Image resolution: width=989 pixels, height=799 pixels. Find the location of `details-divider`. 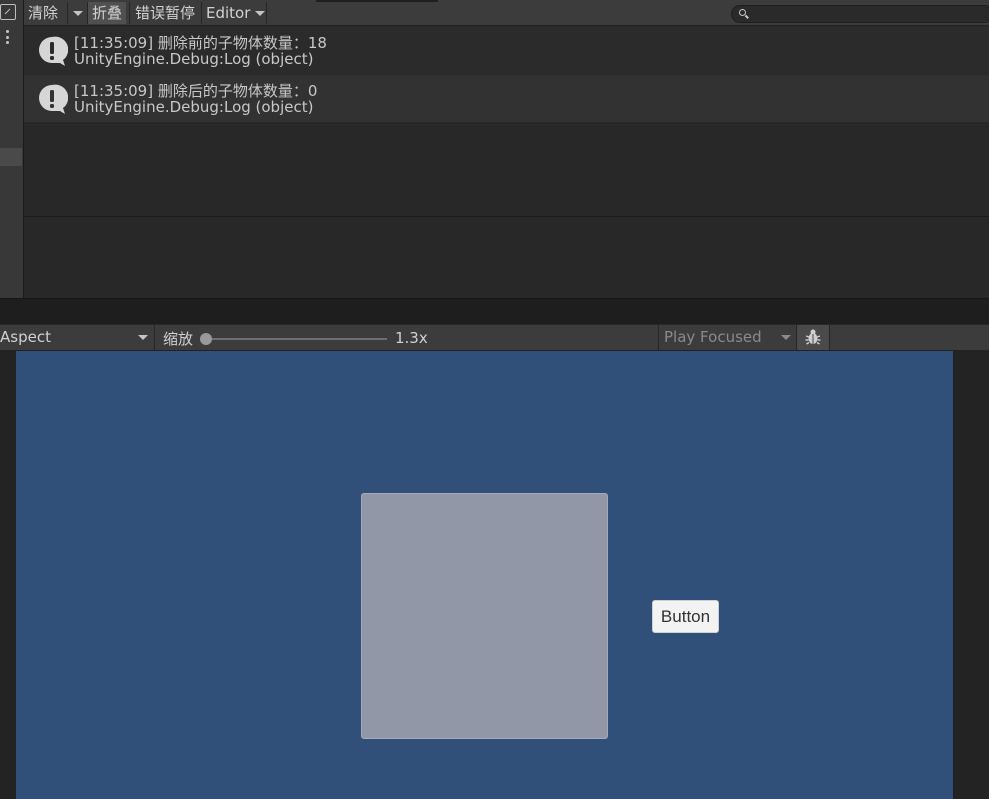

details-divider is located at coordinates (506, 216).